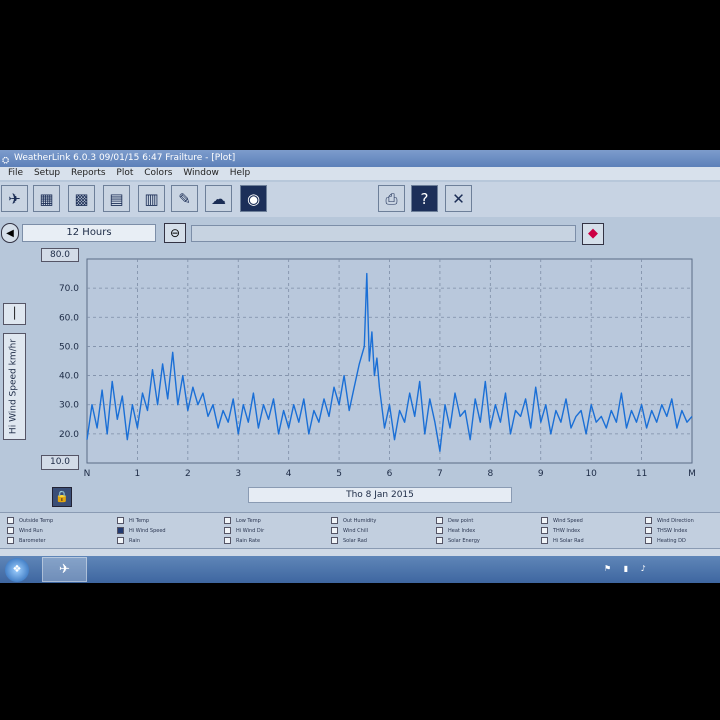 The height and width of the screenshot is (720, 720). What do you see at coordinates (158, 173) in the screenshot?
I see `menu-colors: Colors` at bounding box center [158, 173].